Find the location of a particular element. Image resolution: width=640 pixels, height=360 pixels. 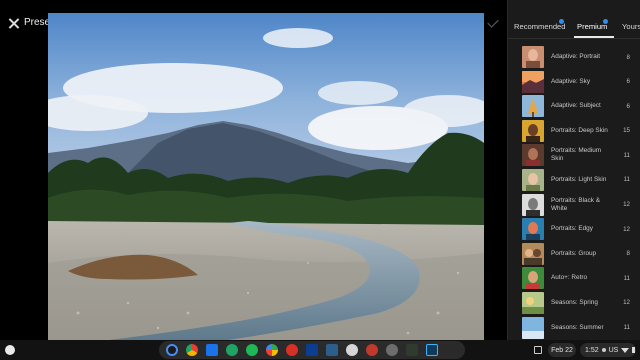

preset-name: Portraits: Black & White is located at coordinates (576, 204).